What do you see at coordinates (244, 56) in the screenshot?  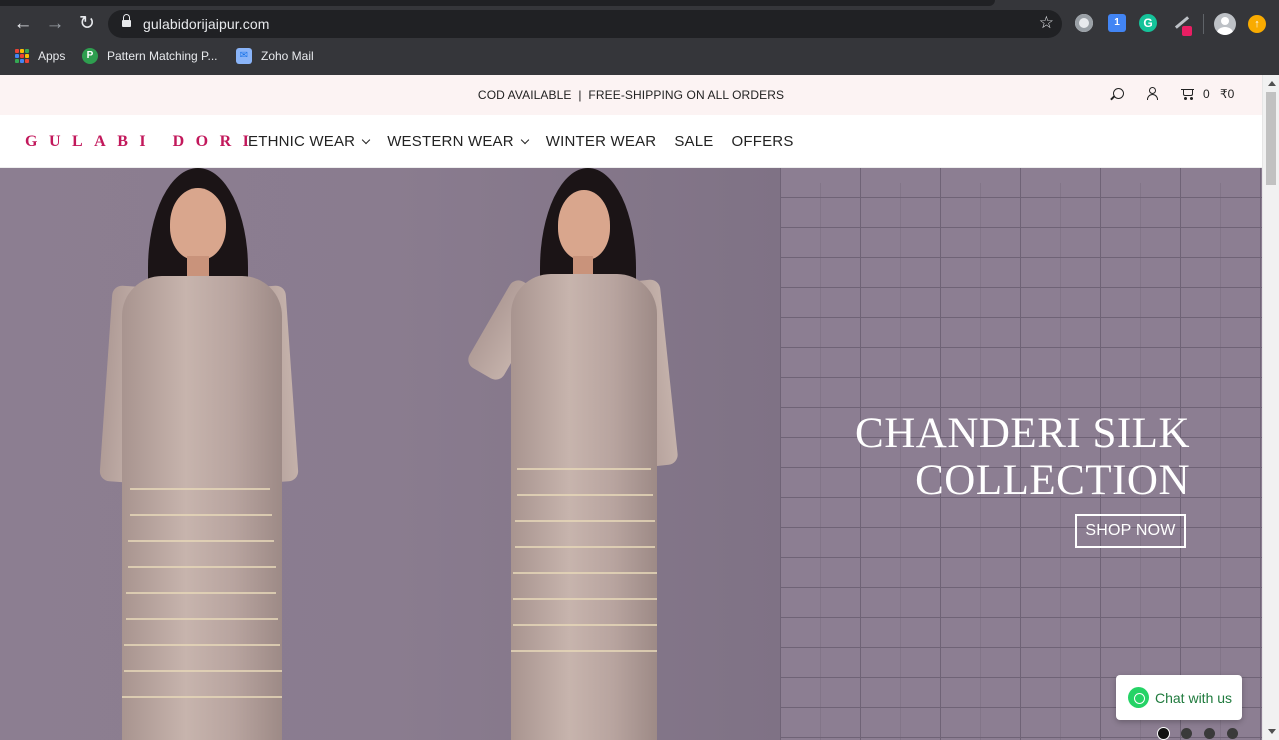 I see `zoho-mail-icon: ✉` at bounding box center [244, 56].